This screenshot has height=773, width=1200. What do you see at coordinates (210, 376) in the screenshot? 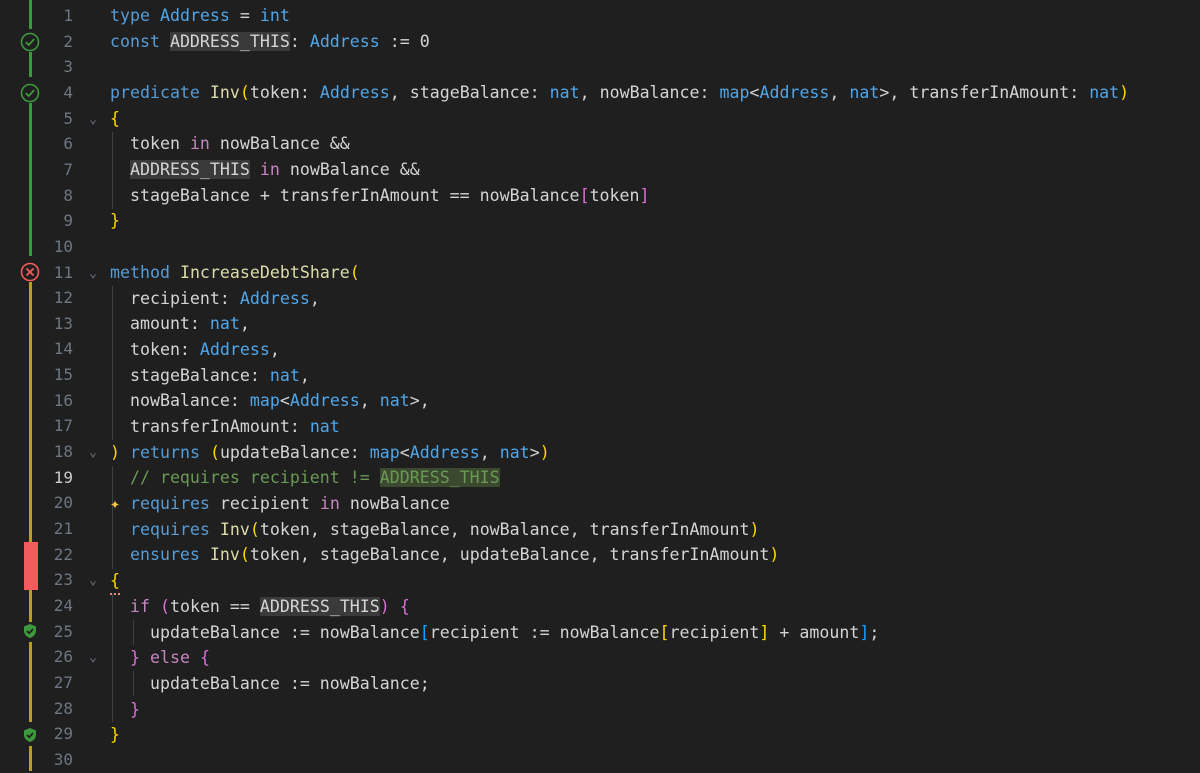
I see `code-line-15: stageBalance: nat,` at bounding box center [210, 376].